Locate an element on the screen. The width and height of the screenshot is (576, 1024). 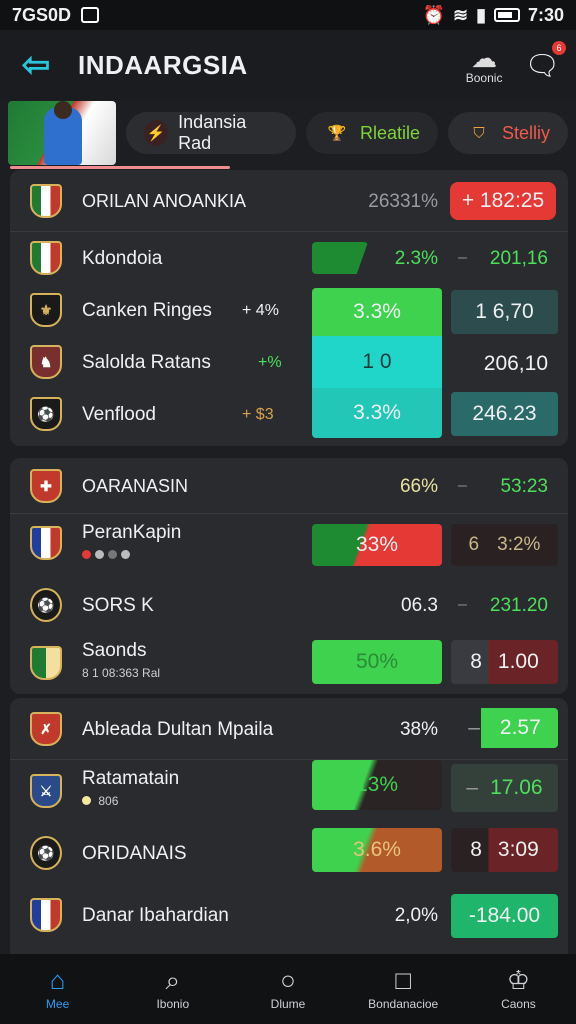
value-box: 8 3:09 is located at coordinates (504, 850).